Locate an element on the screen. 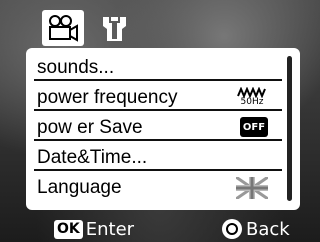  power-frequency-value: 50Hz is located at coordinates (252, 98).